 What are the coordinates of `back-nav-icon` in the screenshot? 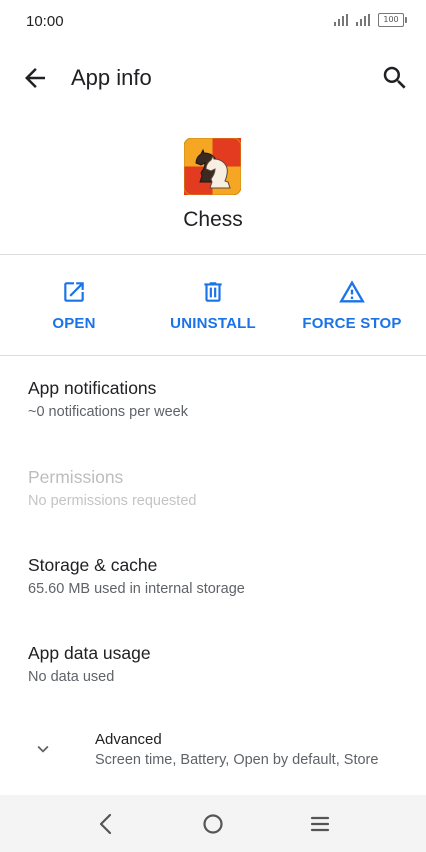 It's located at (105, 824).